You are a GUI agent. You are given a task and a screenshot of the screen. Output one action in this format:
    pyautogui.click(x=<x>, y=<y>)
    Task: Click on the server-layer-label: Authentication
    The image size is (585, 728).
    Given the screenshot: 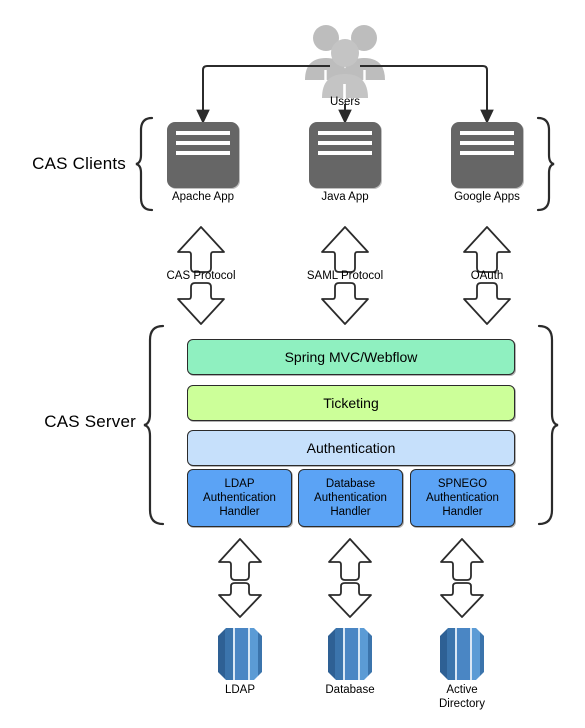 What is the action you would take?
    pyautogui.click(x=351, y=448)
    